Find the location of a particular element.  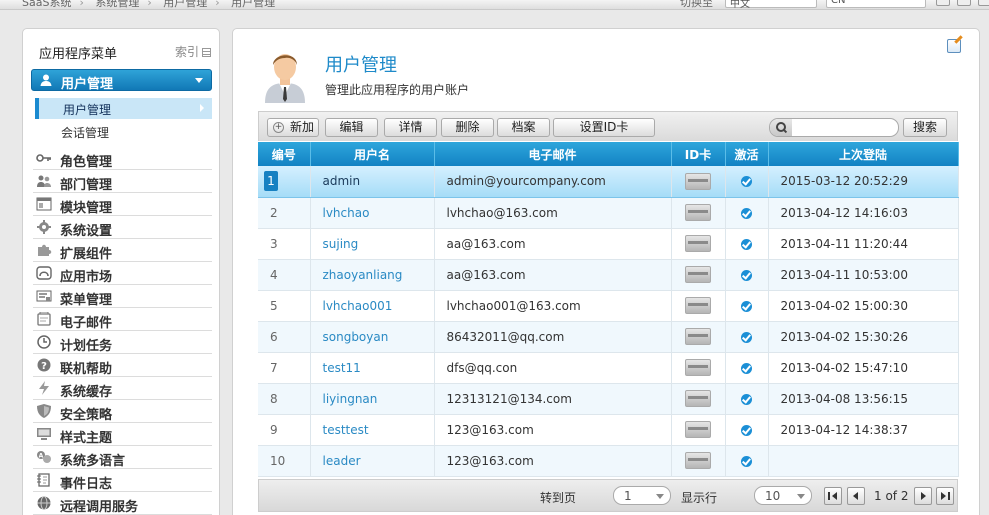

next-page-button is located at coordinates (923, 496).